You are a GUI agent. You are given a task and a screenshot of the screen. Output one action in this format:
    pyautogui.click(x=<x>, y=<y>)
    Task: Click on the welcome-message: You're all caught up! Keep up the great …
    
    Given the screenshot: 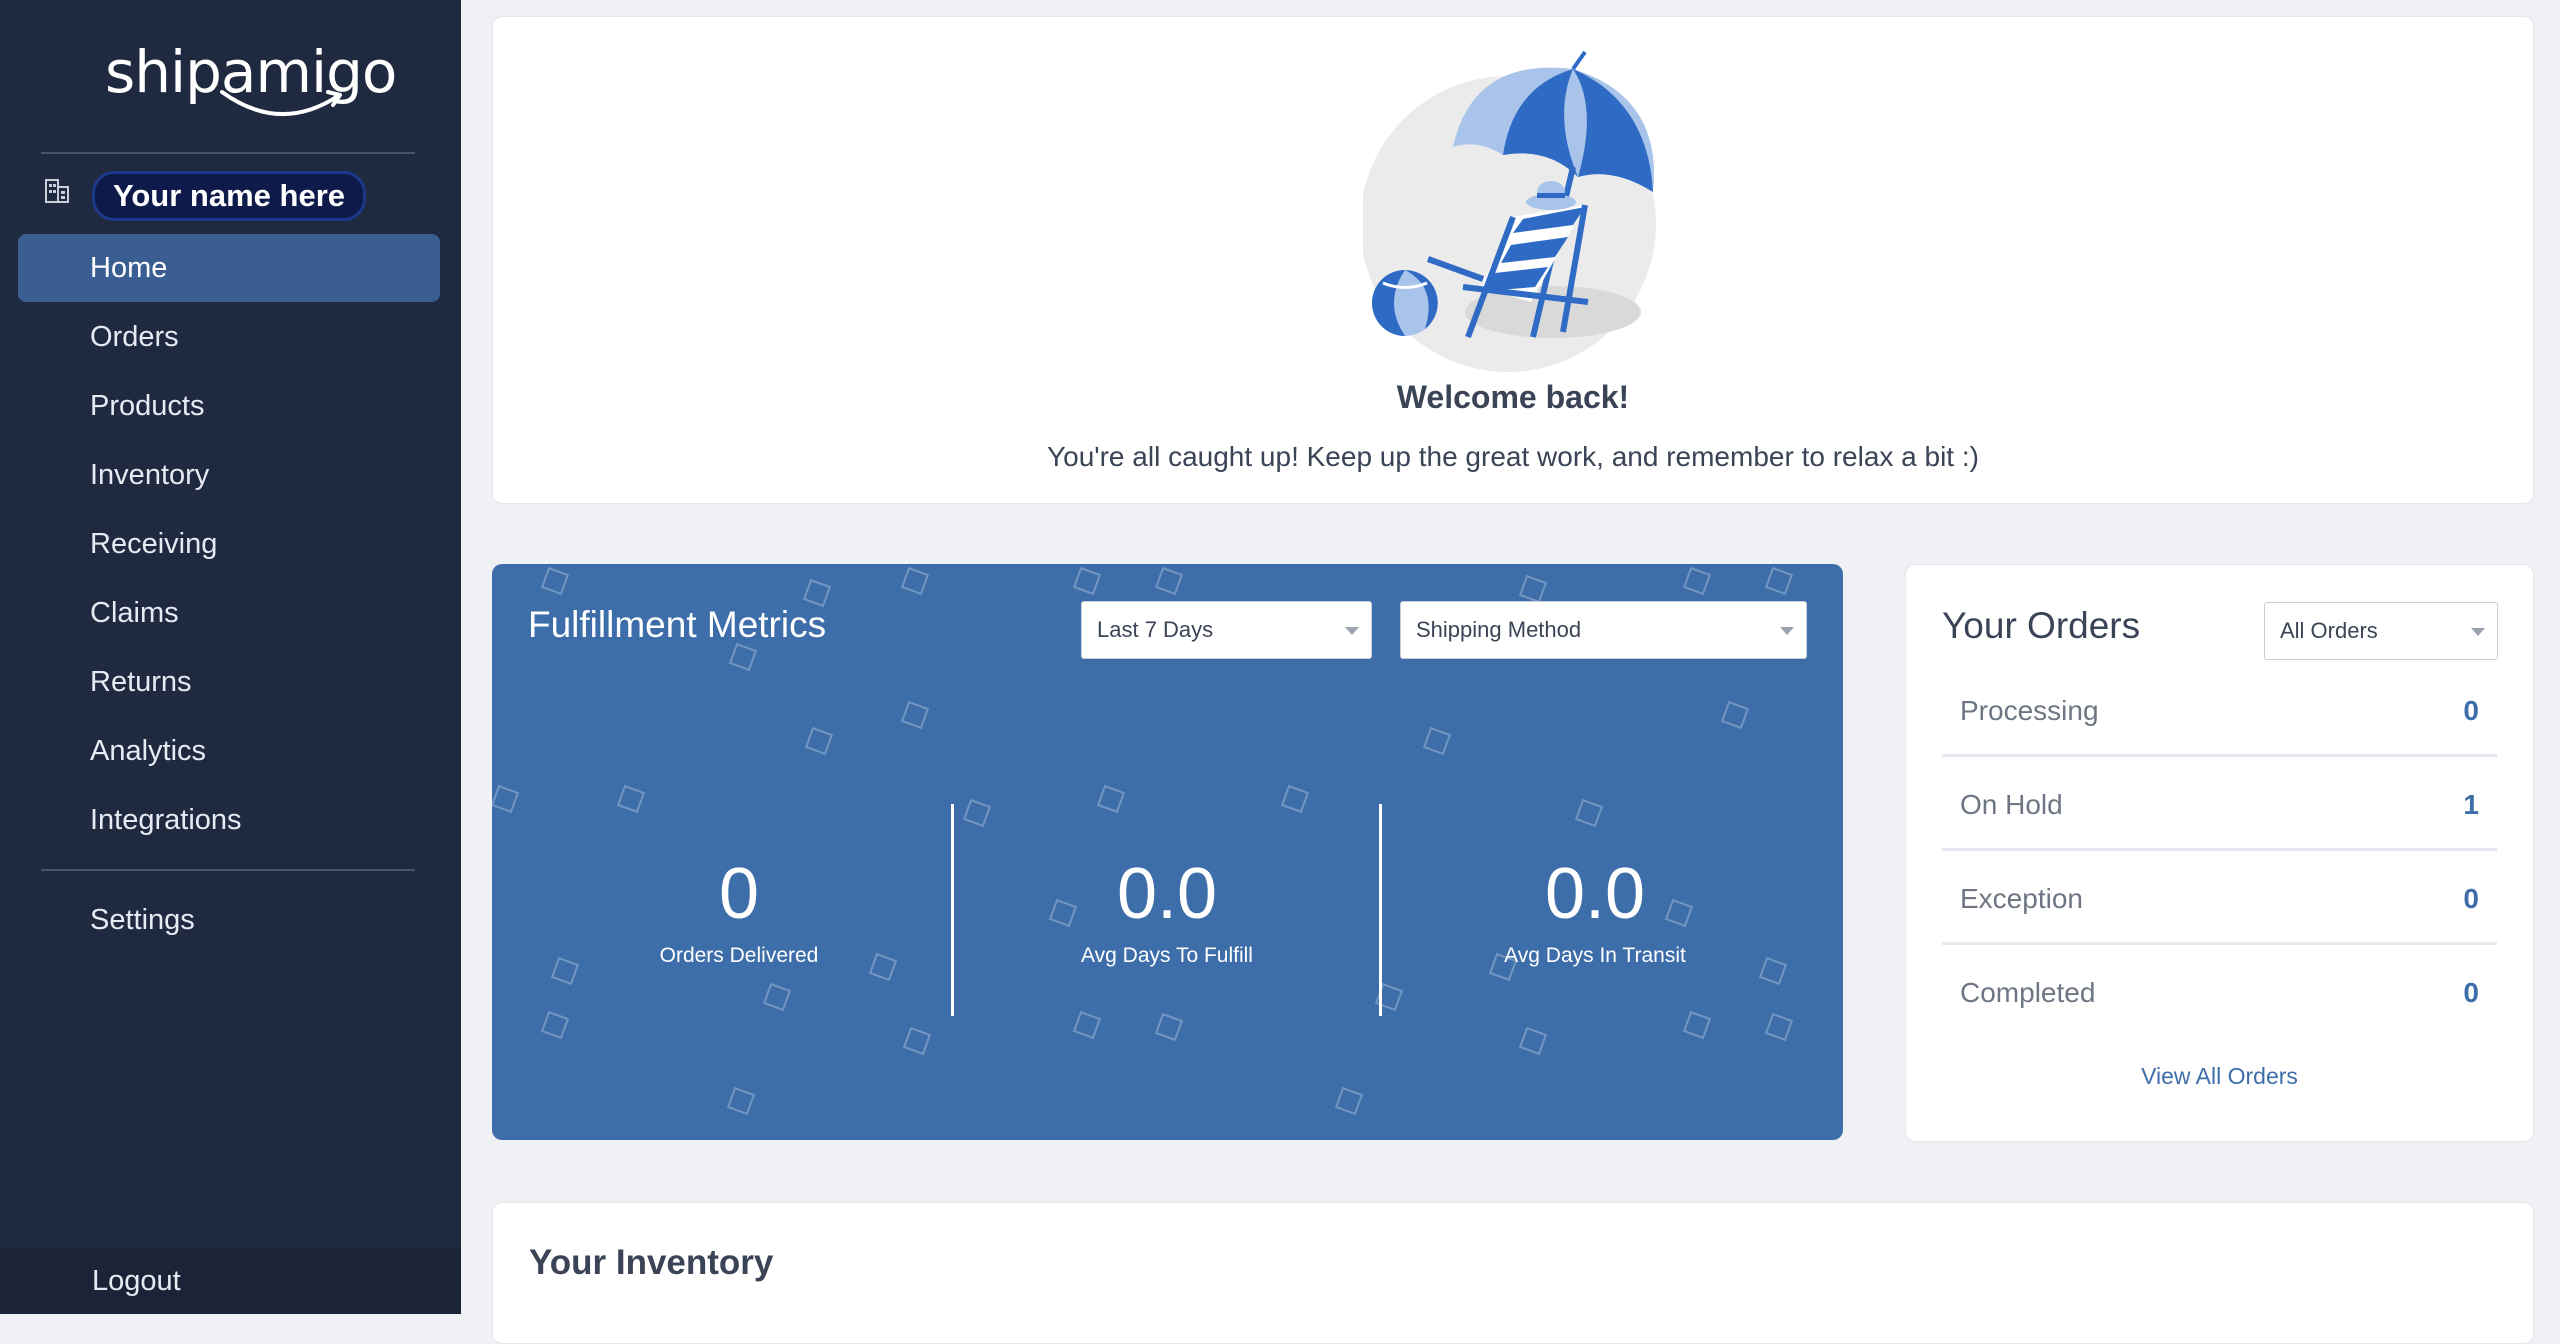 What is the action you would take?
    pyautogui.click(x=1513, y=456)
    